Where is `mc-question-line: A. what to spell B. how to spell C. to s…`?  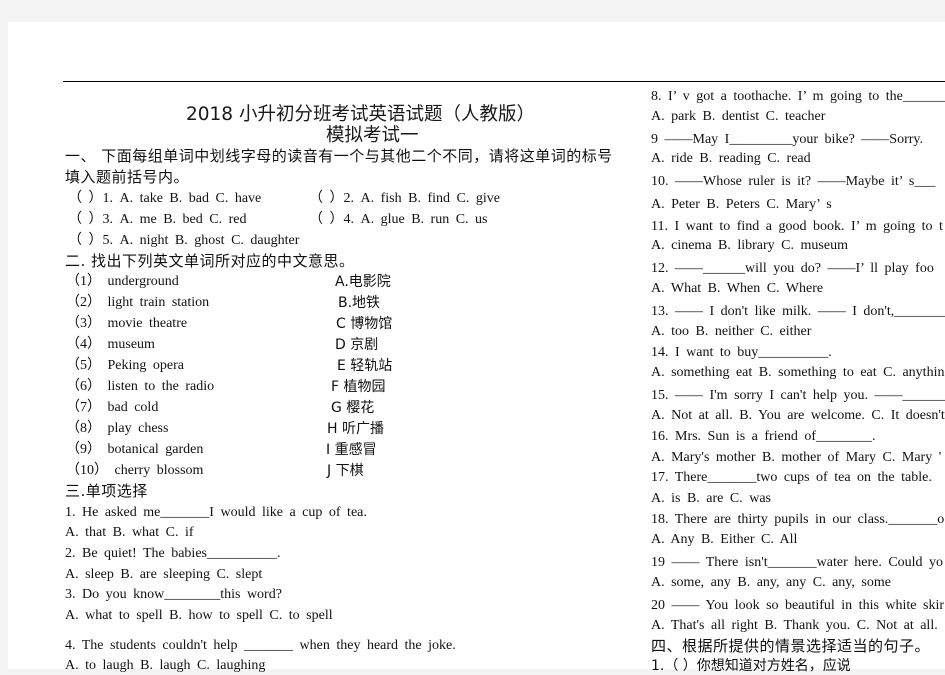 mc-question-line: A. what to spell B. how to spell C. to s… is located at coordinates (199, 615).